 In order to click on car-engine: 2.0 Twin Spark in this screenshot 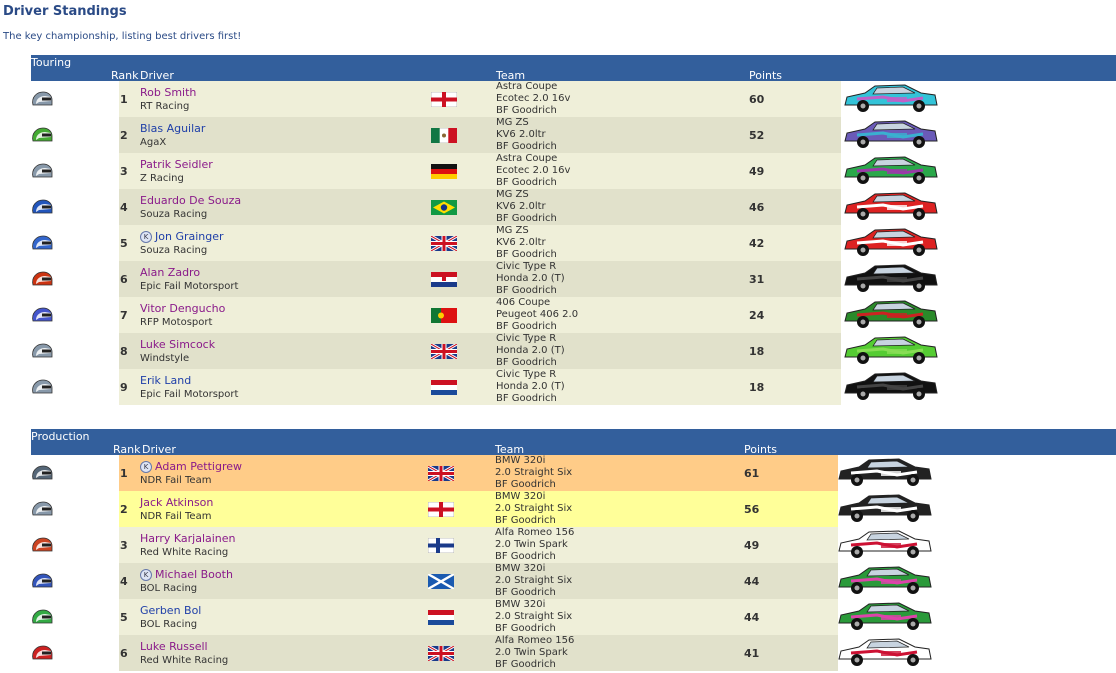, I will do `click(531, 544)`.